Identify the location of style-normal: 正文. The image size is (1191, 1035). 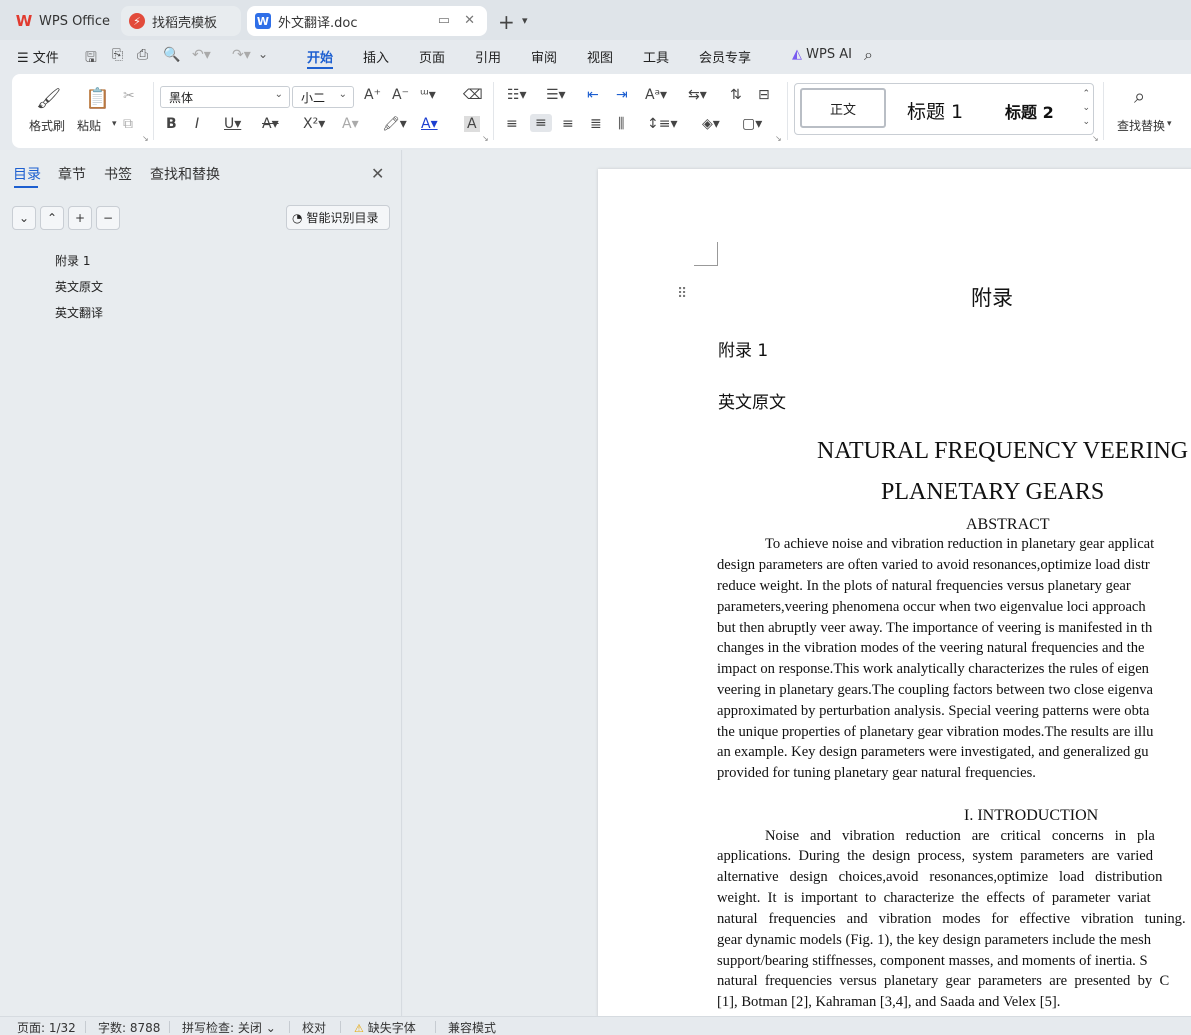
(843, 108).